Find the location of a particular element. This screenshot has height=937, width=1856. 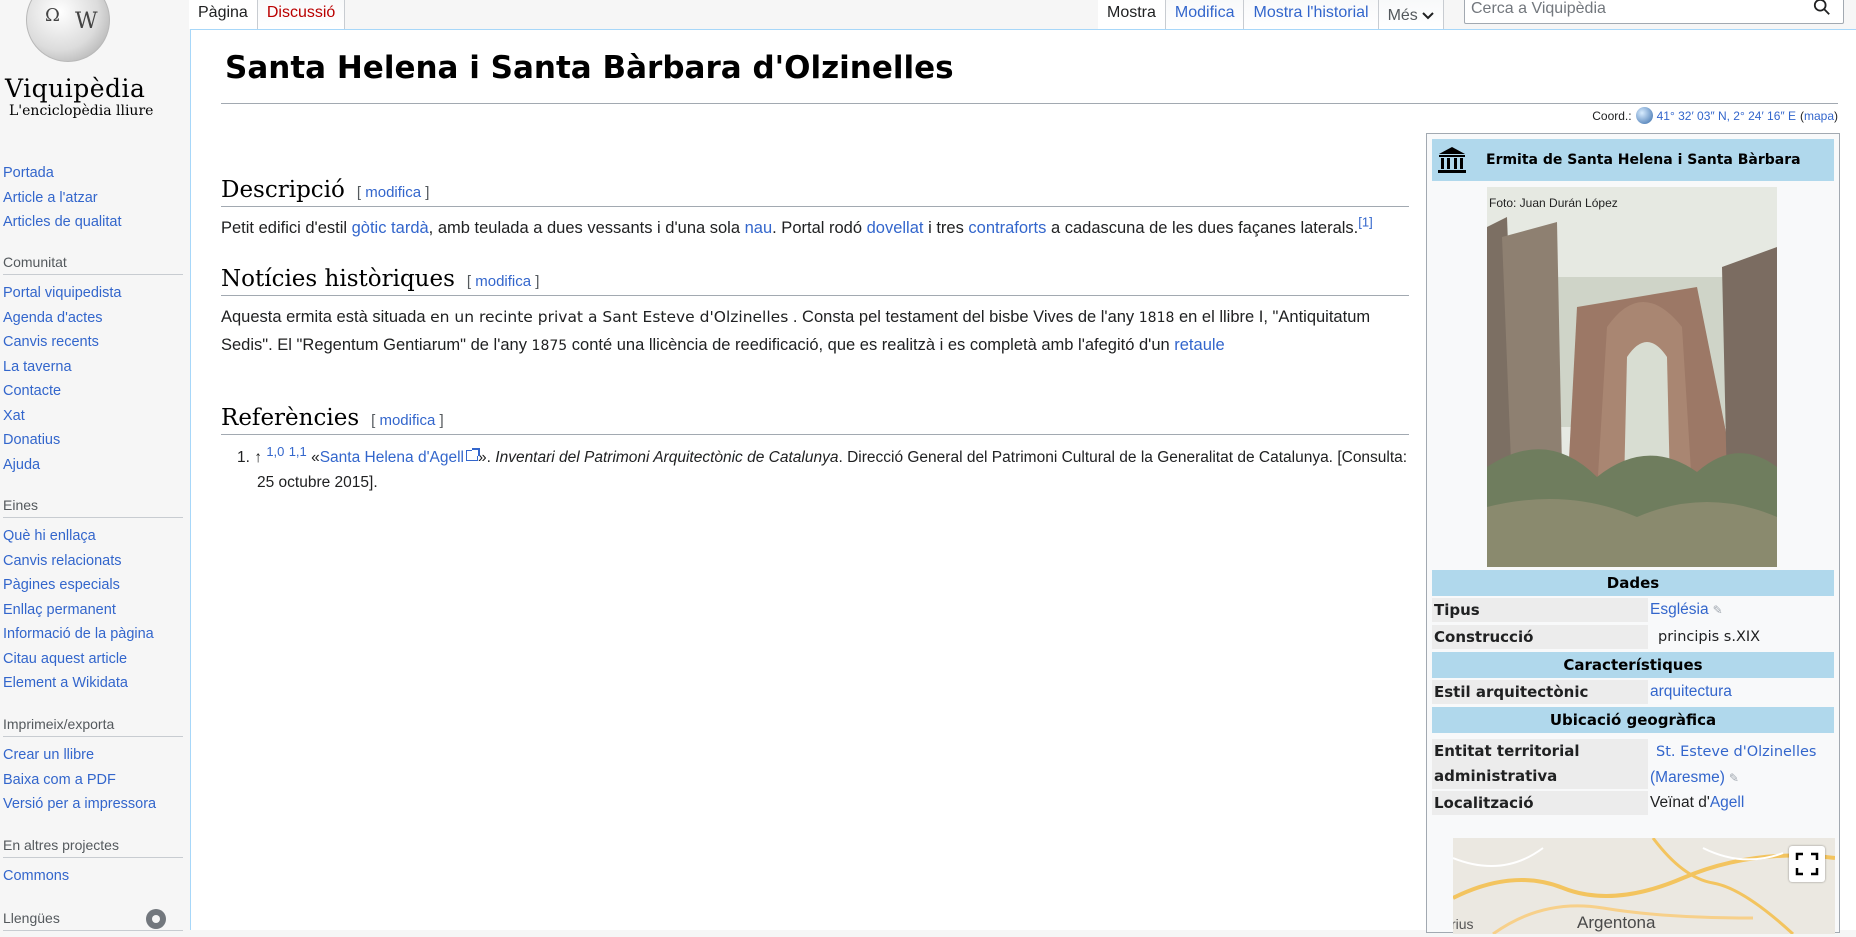

infobox-row-construccio: Construcció principis s.XIX is located at coordinates (1633, 637).